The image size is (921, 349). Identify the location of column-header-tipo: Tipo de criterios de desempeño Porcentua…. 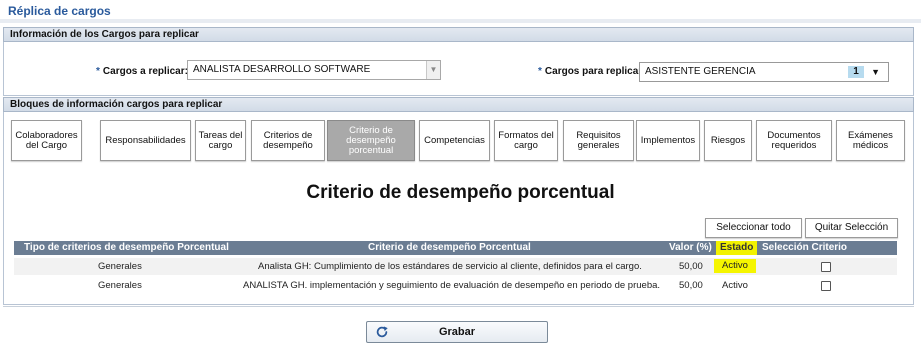
(126, 247).